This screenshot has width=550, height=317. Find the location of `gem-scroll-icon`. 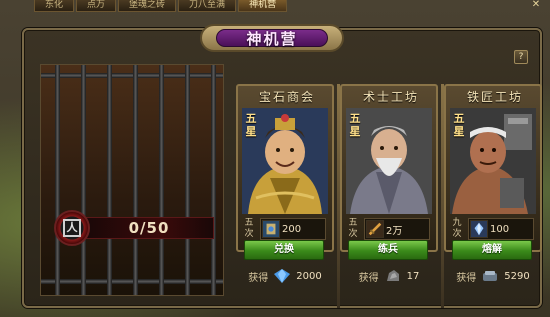

gem-scroll-icon is located at coordinates (271, 229).